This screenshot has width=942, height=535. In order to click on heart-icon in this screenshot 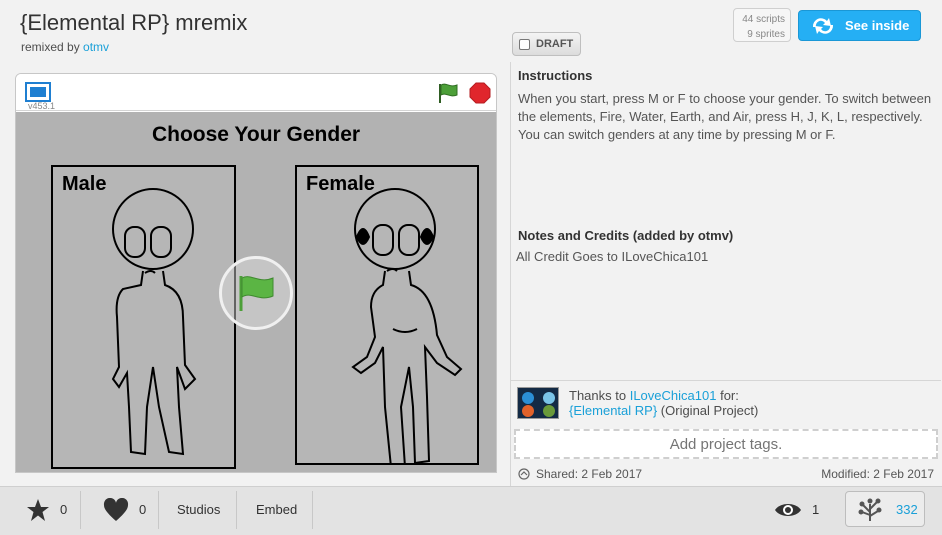, I will do `click(116, 509)`.